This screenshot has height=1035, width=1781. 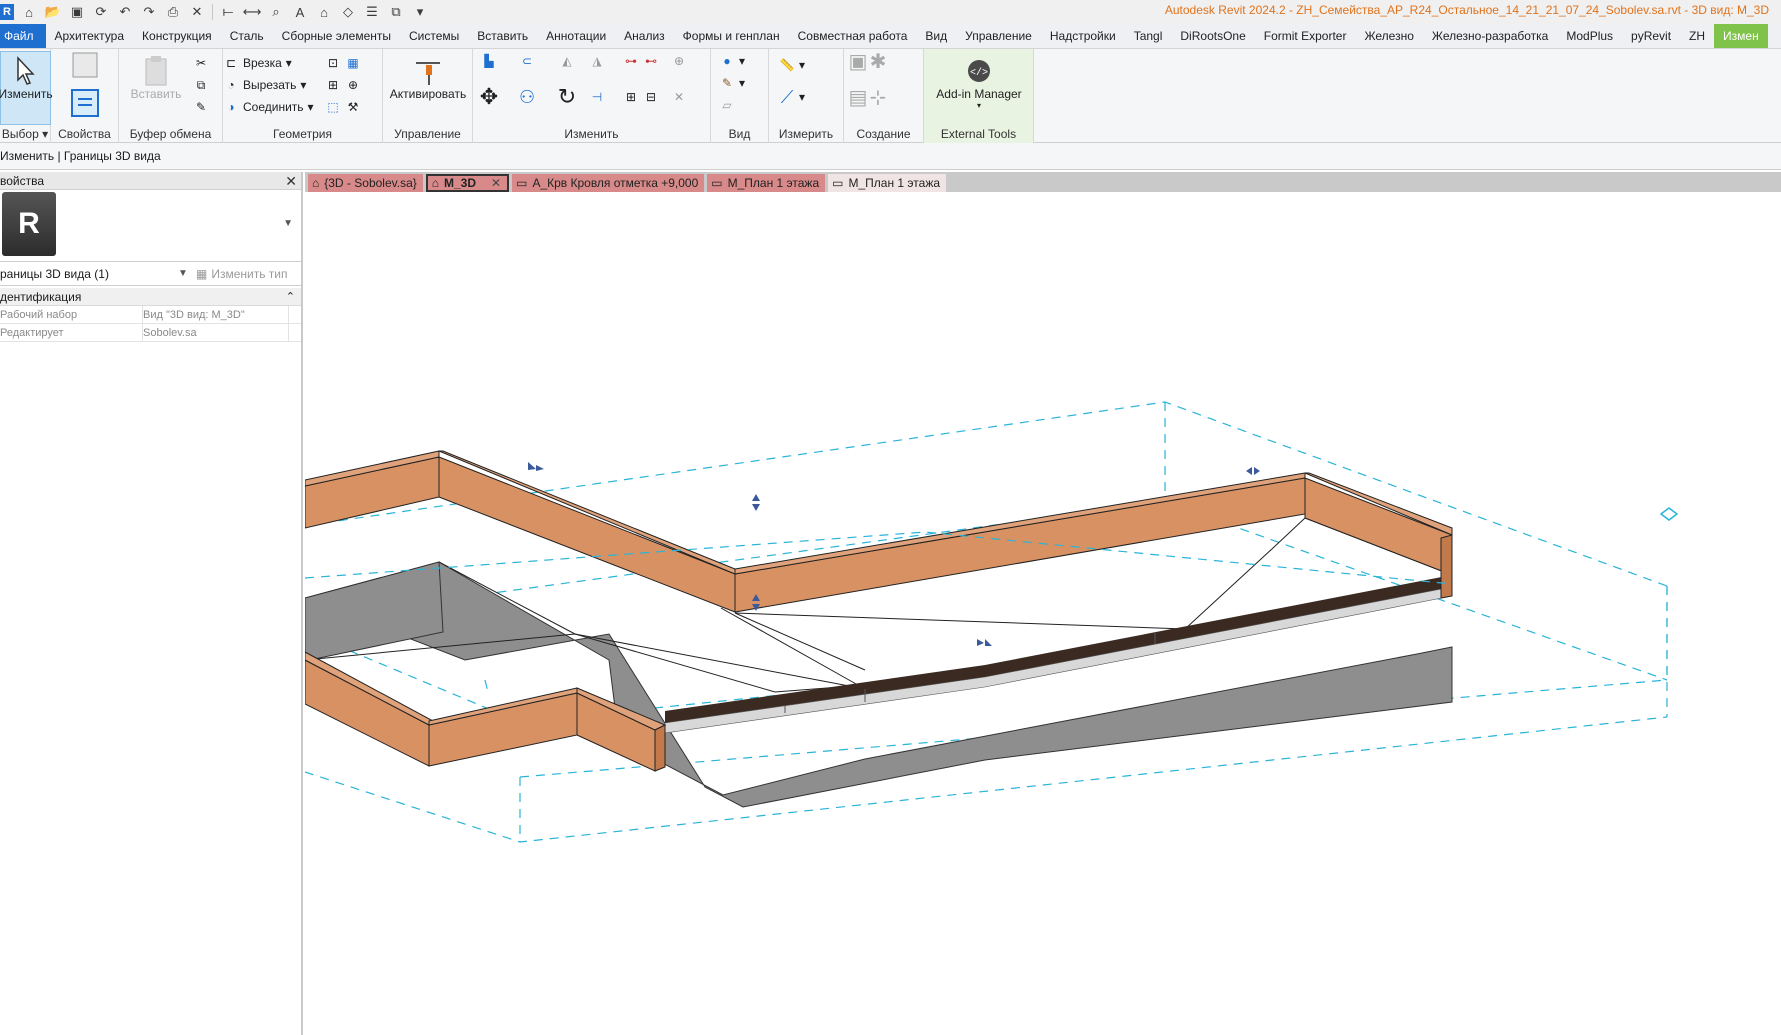 What do you see at coordinates (85, 65) in the screenshot?
I see `type-properties-icon-stack` at bounding box center [85, 65].